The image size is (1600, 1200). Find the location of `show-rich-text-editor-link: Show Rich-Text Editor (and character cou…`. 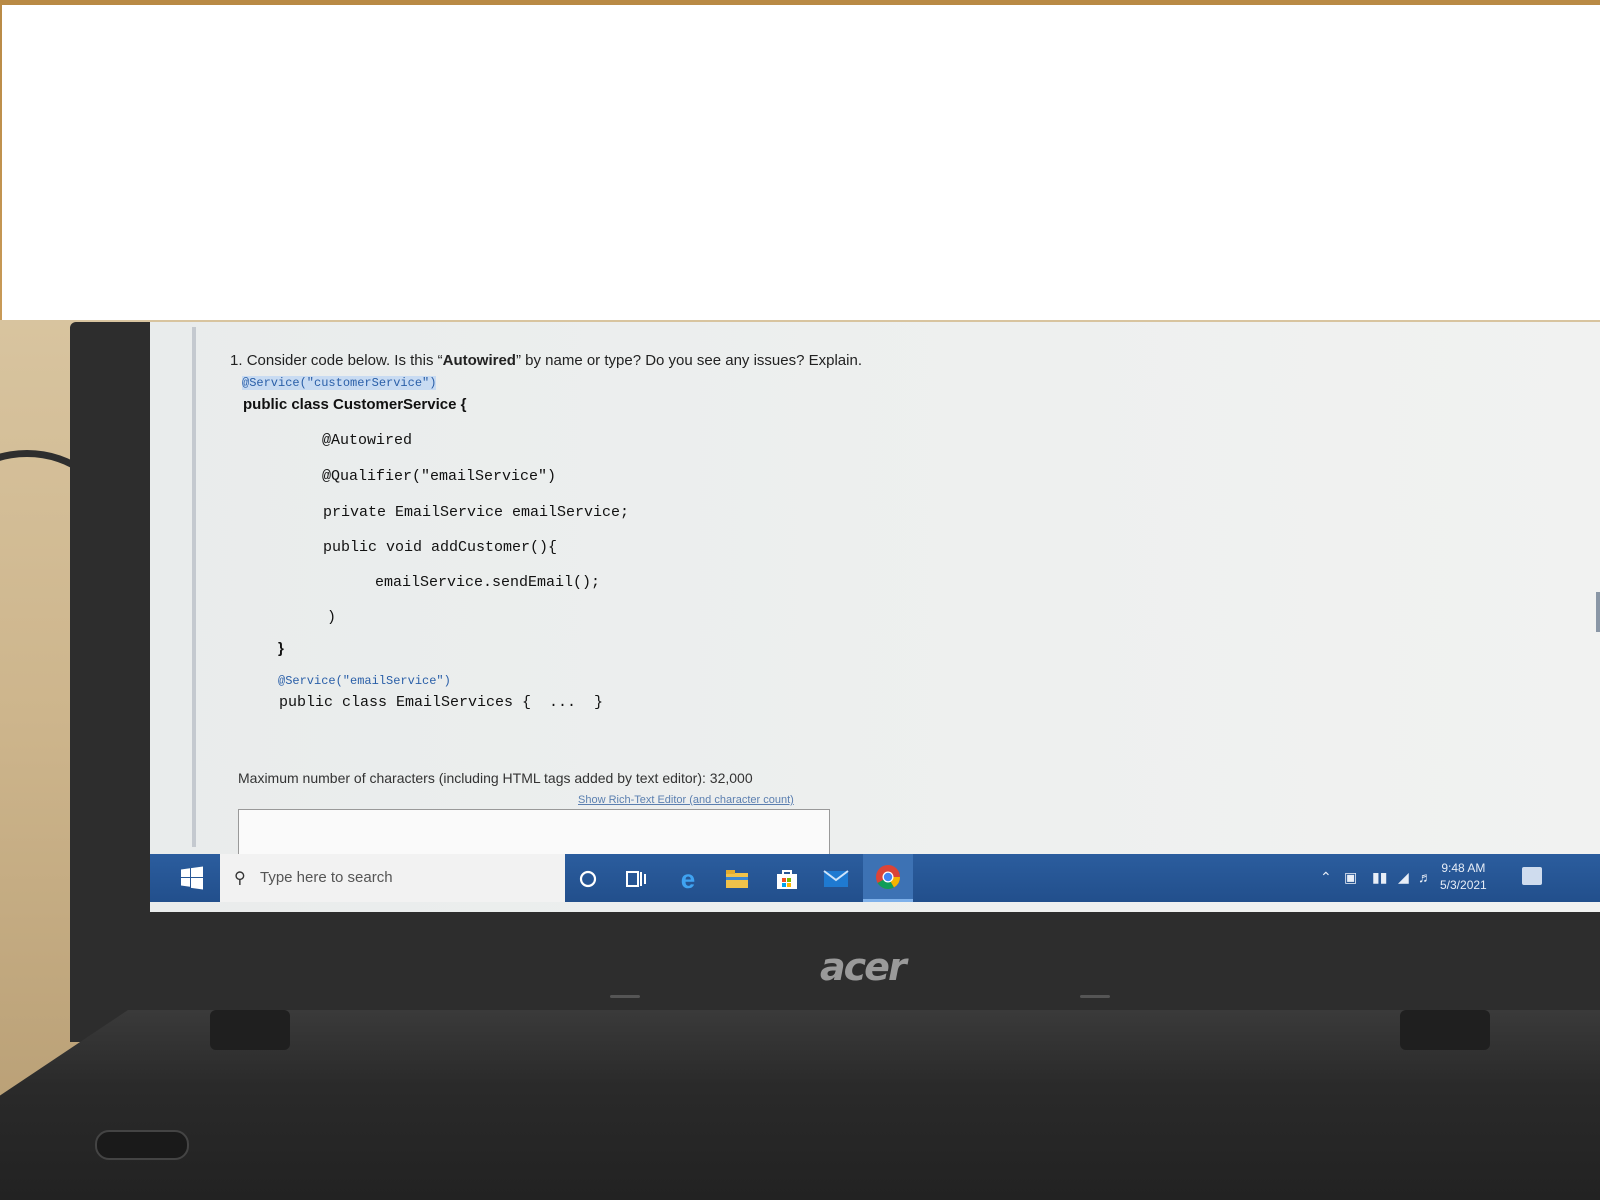

show-rich-text-editor-link: Show Rich-Text Editor (and character cou… is located at coordinates (686, 800).